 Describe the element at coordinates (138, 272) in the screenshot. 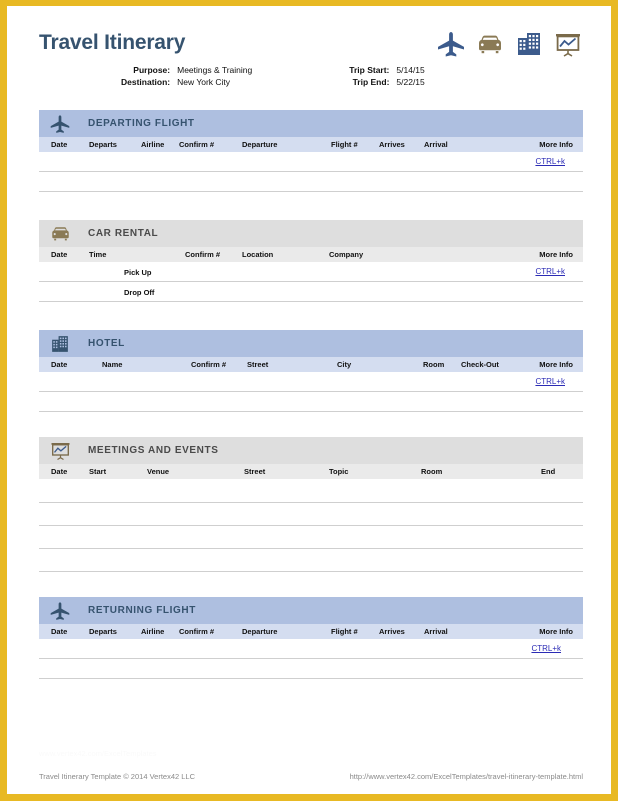

I see `pick-up-label: Pick Up` at that location.